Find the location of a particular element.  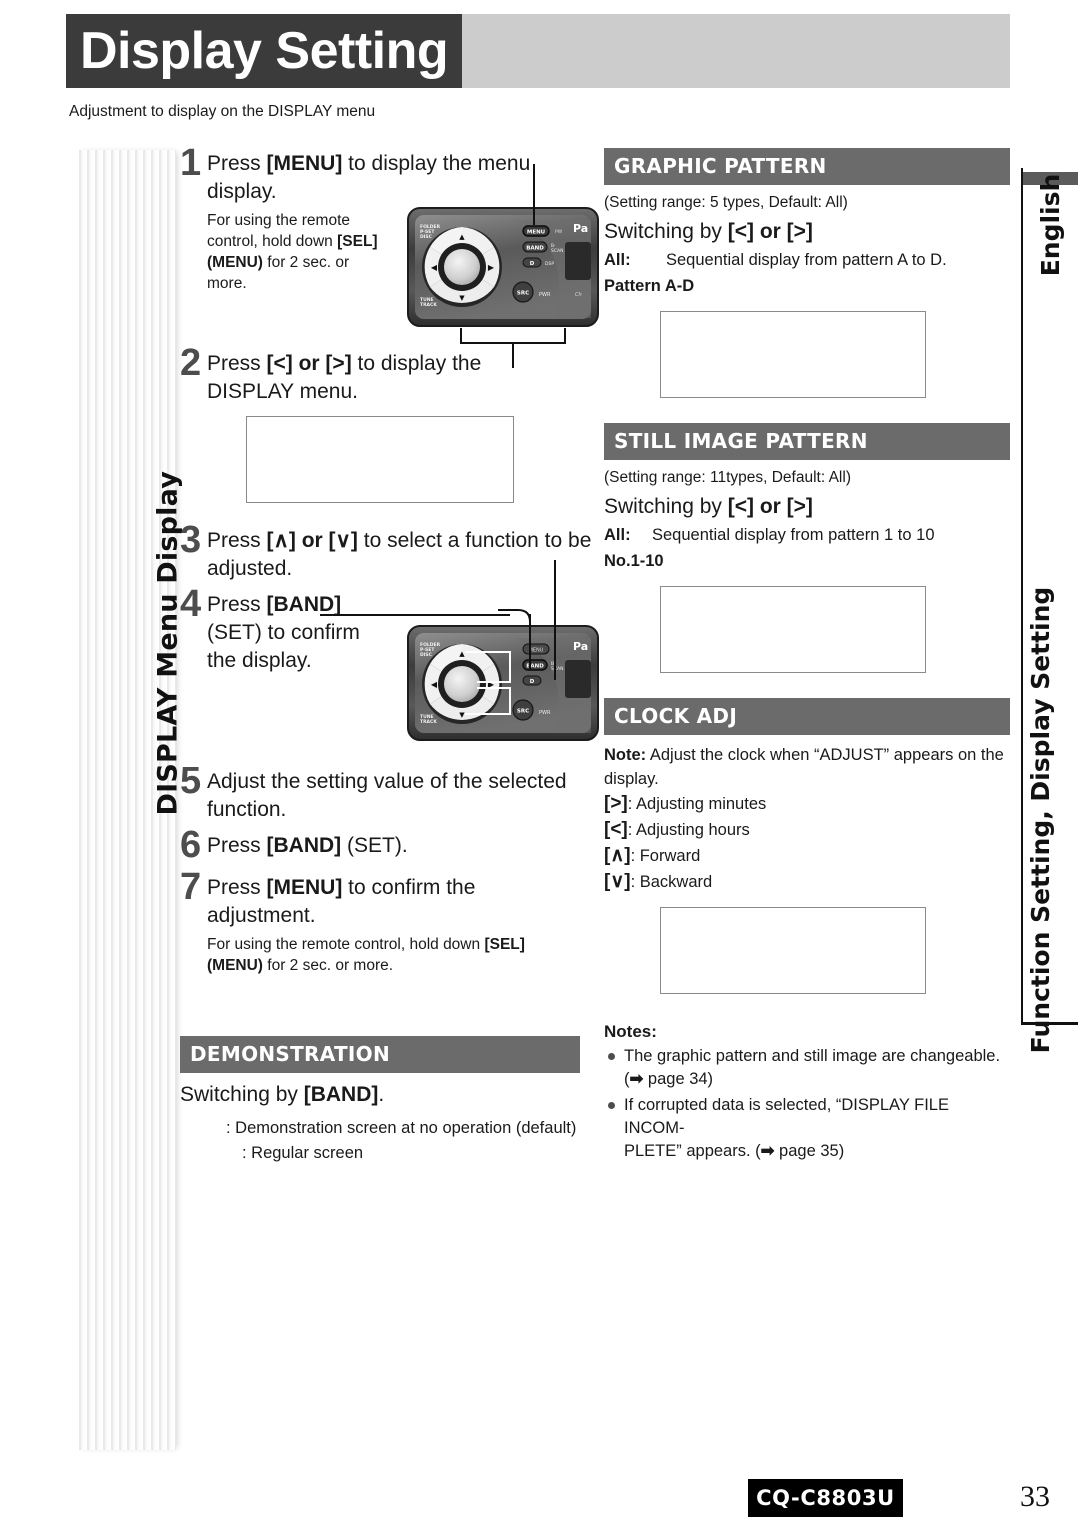

graphic-pattern-all-key: All: is located at coordinates (617, 260).